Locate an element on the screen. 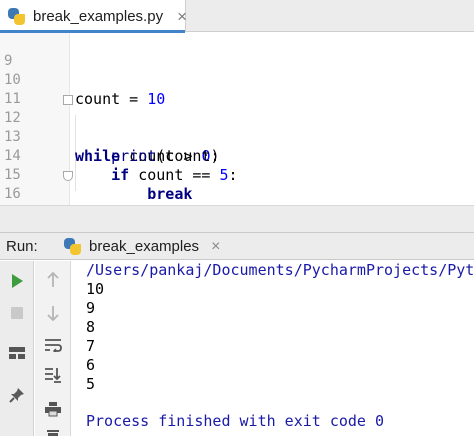 The height and width of the screenshot is (436, 474). editor-tab-bar: break_examples.py × is located at coordinates (237, 16).